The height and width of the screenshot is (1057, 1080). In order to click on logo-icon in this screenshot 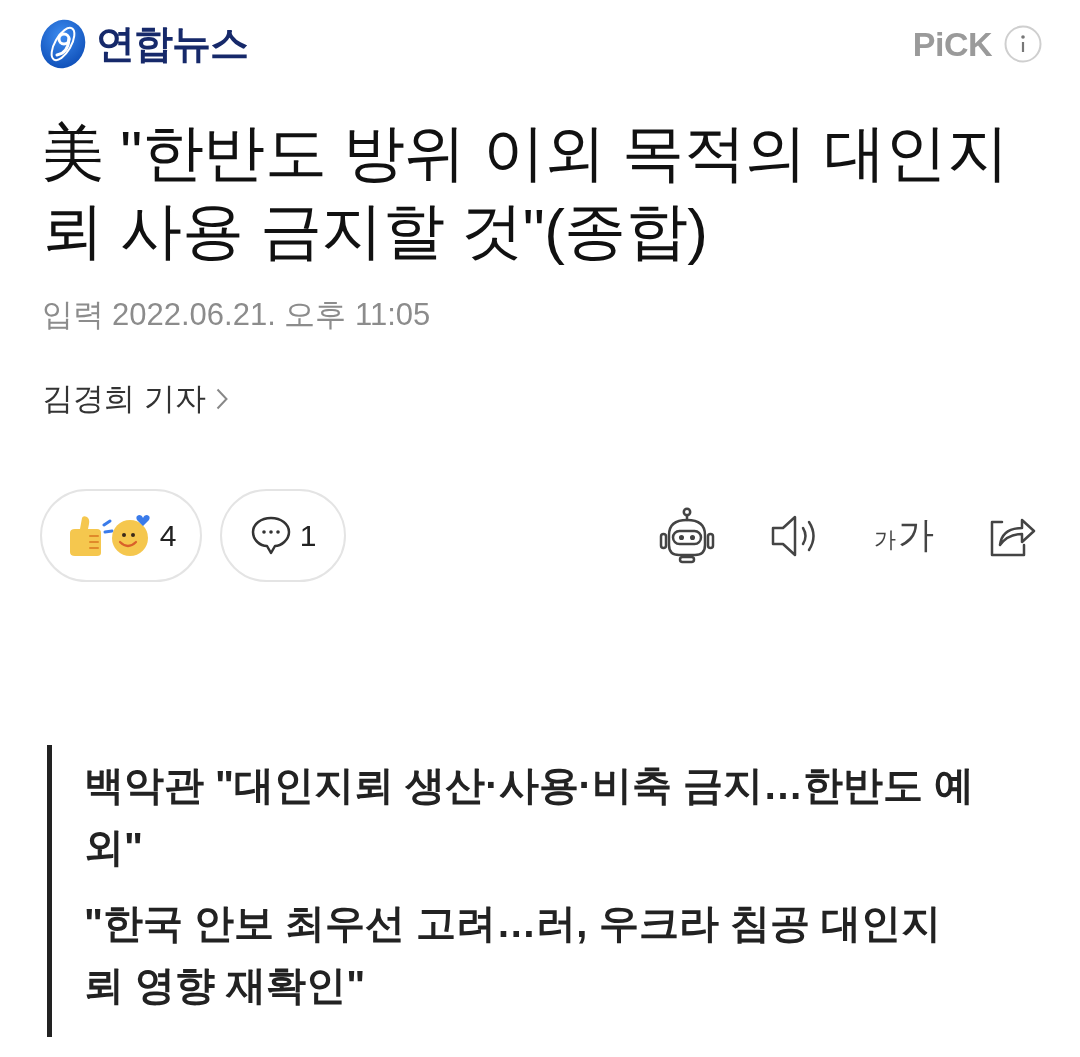, I will do `click(63, 44)`.